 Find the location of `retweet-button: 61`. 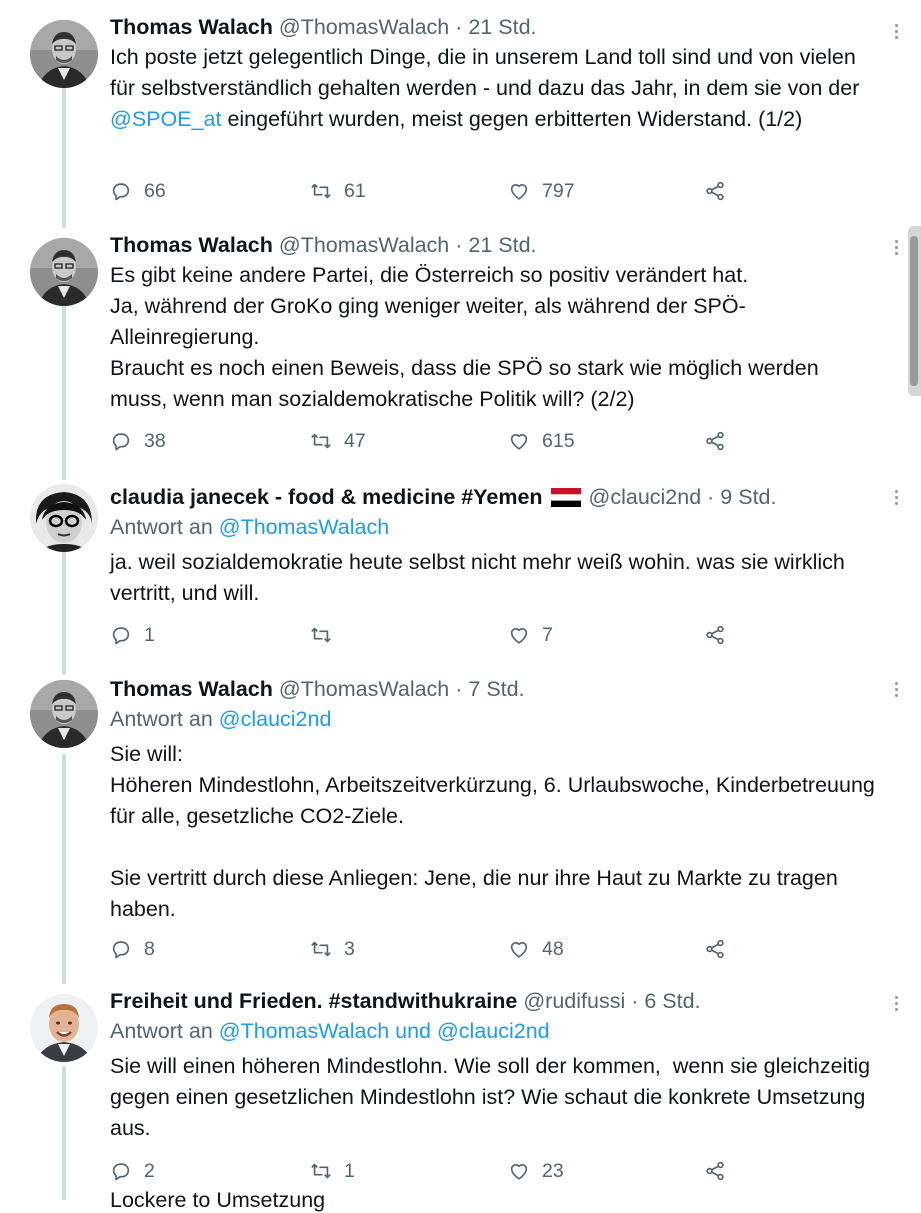

retweet-button: 61 is located at coordinates (338, 191).